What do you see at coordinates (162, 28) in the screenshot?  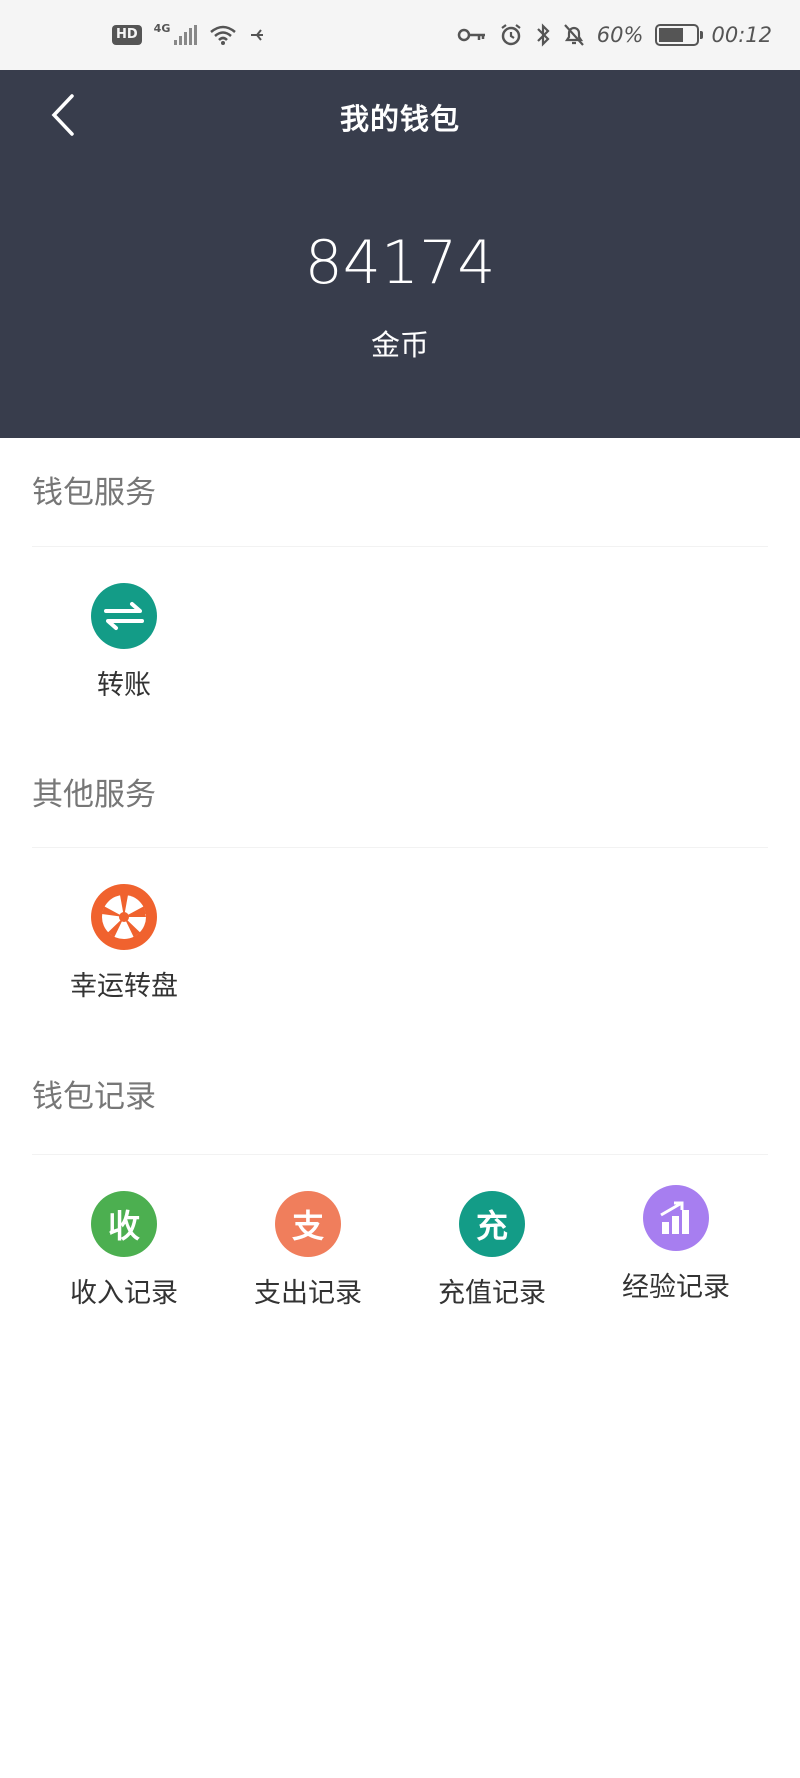 I see `network-type: 4G` at bounding box center [162, 28].